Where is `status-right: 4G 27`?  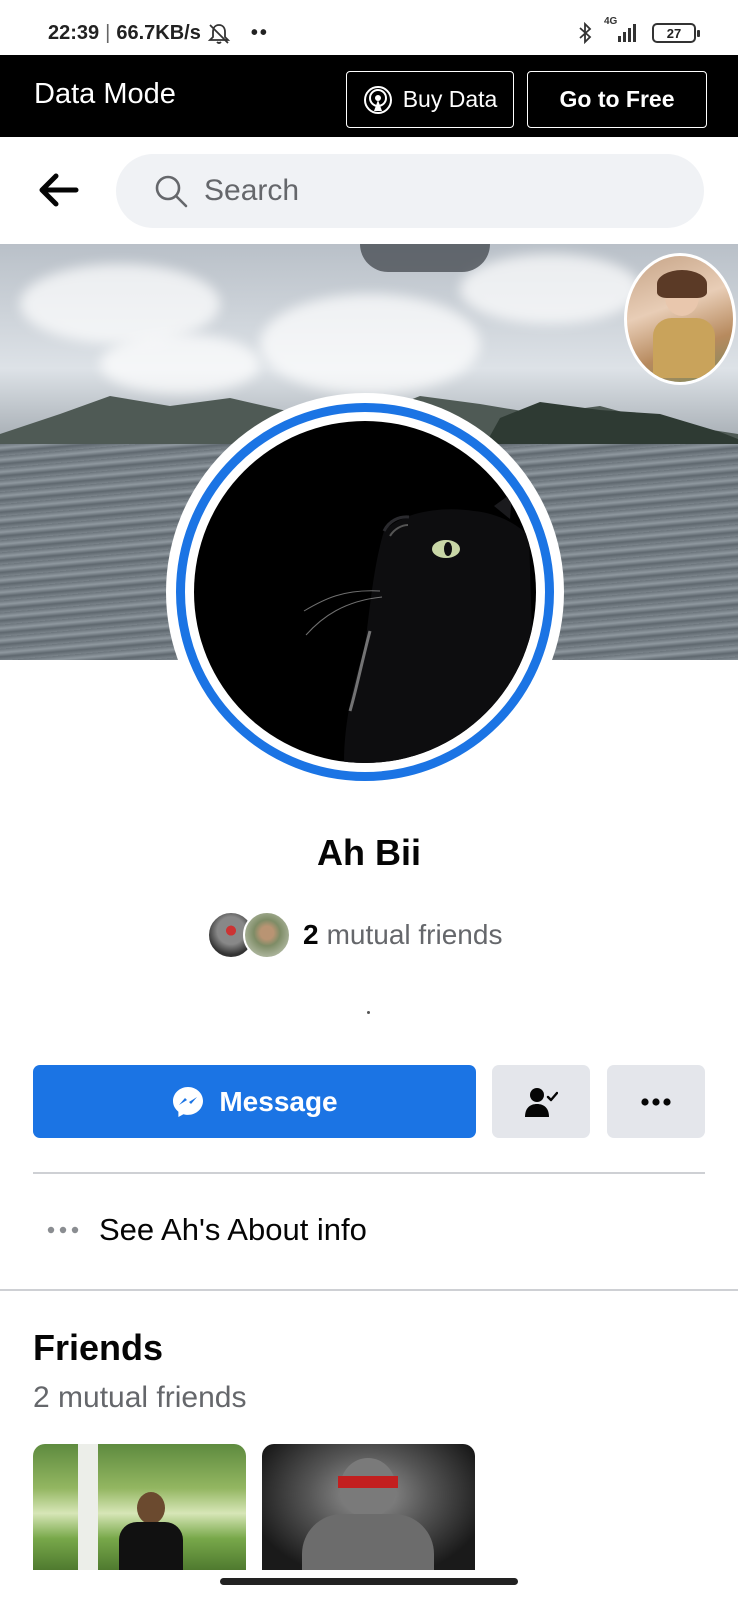 status-right: 4G 27 is located at coordinates (639, 30).